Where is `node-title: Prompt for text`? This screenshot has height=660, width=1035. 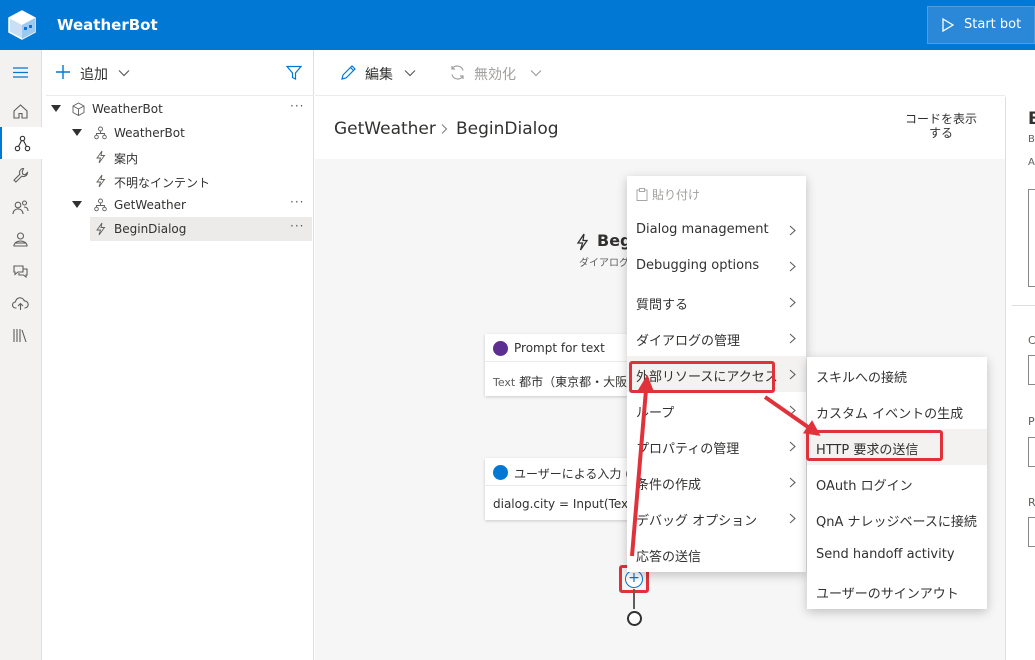 node-title: Prompt for text is located at coordinates (559, 348).